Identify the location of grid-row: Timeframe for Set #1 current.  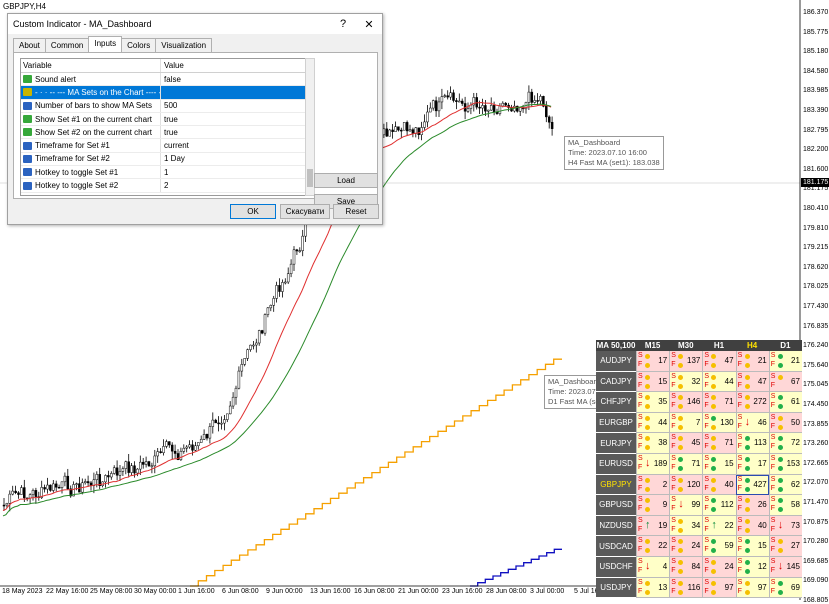
(163, 146).